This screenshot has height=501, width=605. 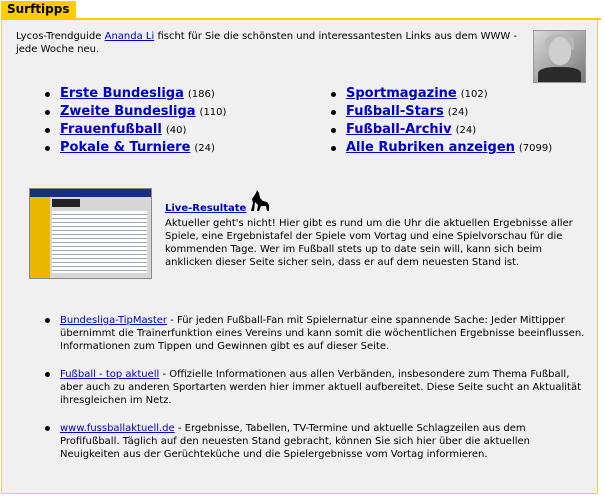 What do you see at coordinates (260, 200) in the screenshot?
I see `lycos-dog-icon` at bounding box center [260, 200].